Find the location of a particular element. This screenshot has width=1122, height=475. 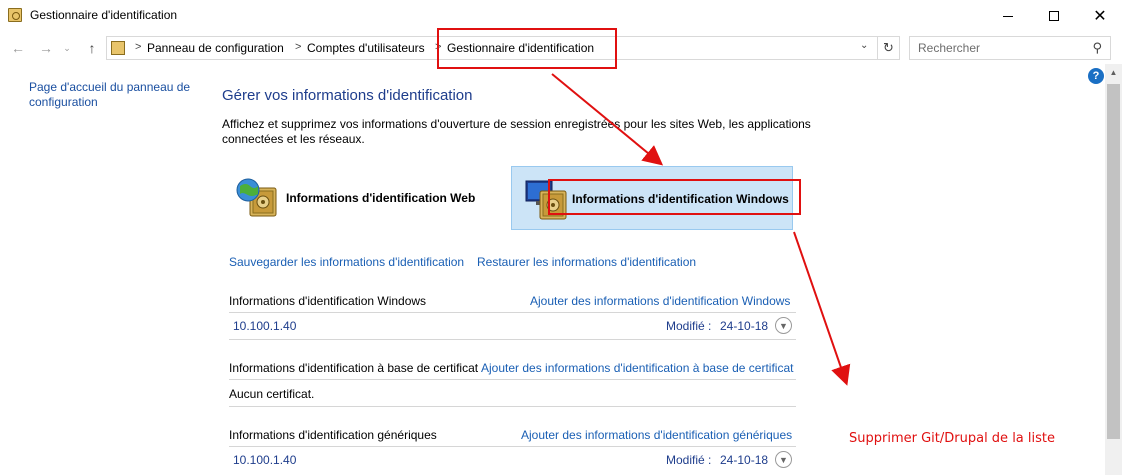

control-panel-icon is located at coordinates (118, 48).